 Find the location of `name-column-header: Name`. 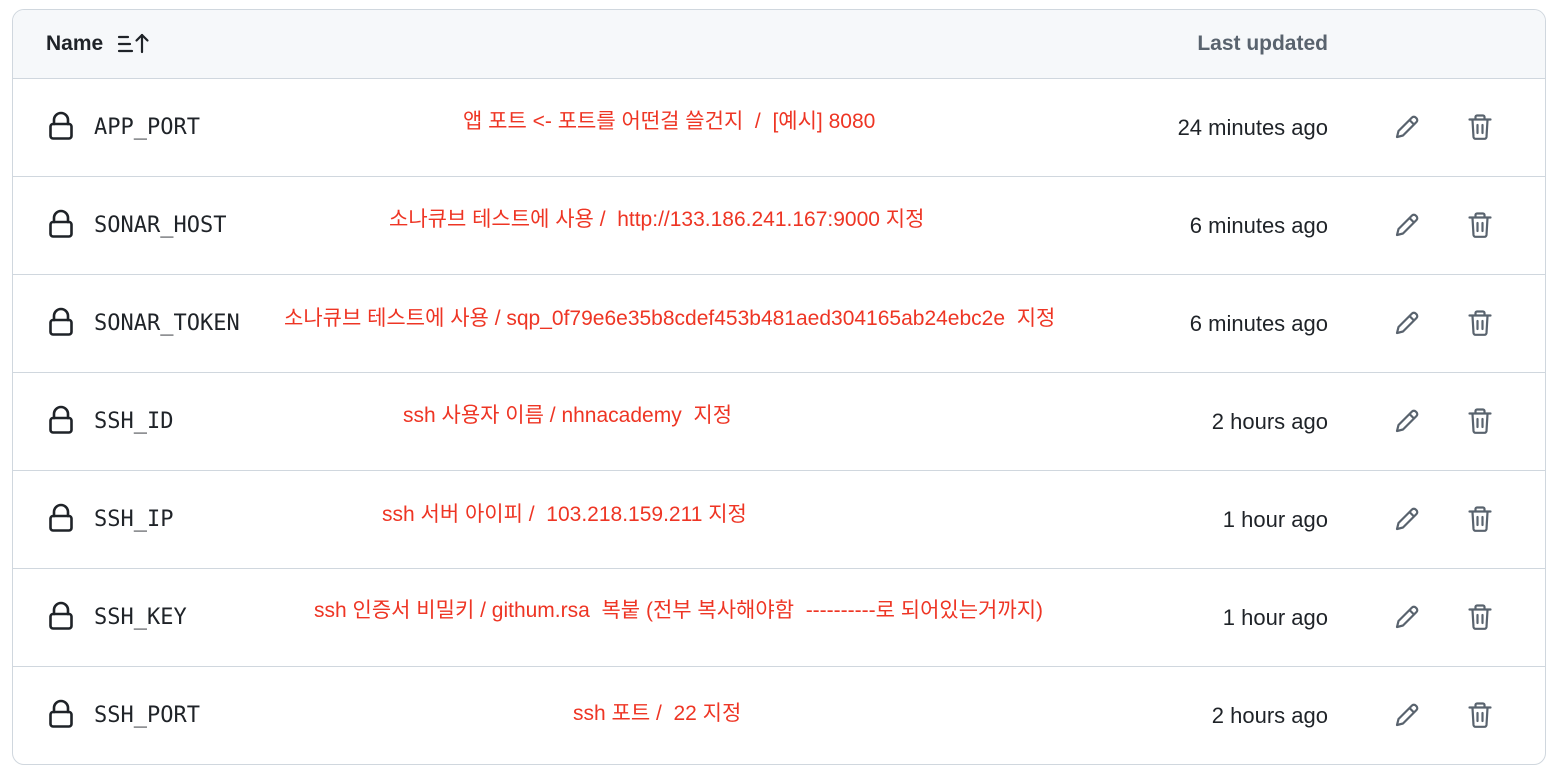

name-column-header: Name is located at coordinates (99, 44).